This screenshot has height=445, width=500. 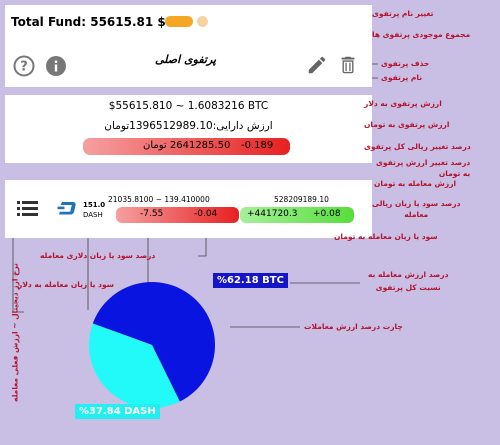 What do you see at coordinates (423, 162) in the screenshot?
I see `annotation-toman-change-line1: درصد تغییر ارزش پرتفوی` at bounding box center [423, 162].